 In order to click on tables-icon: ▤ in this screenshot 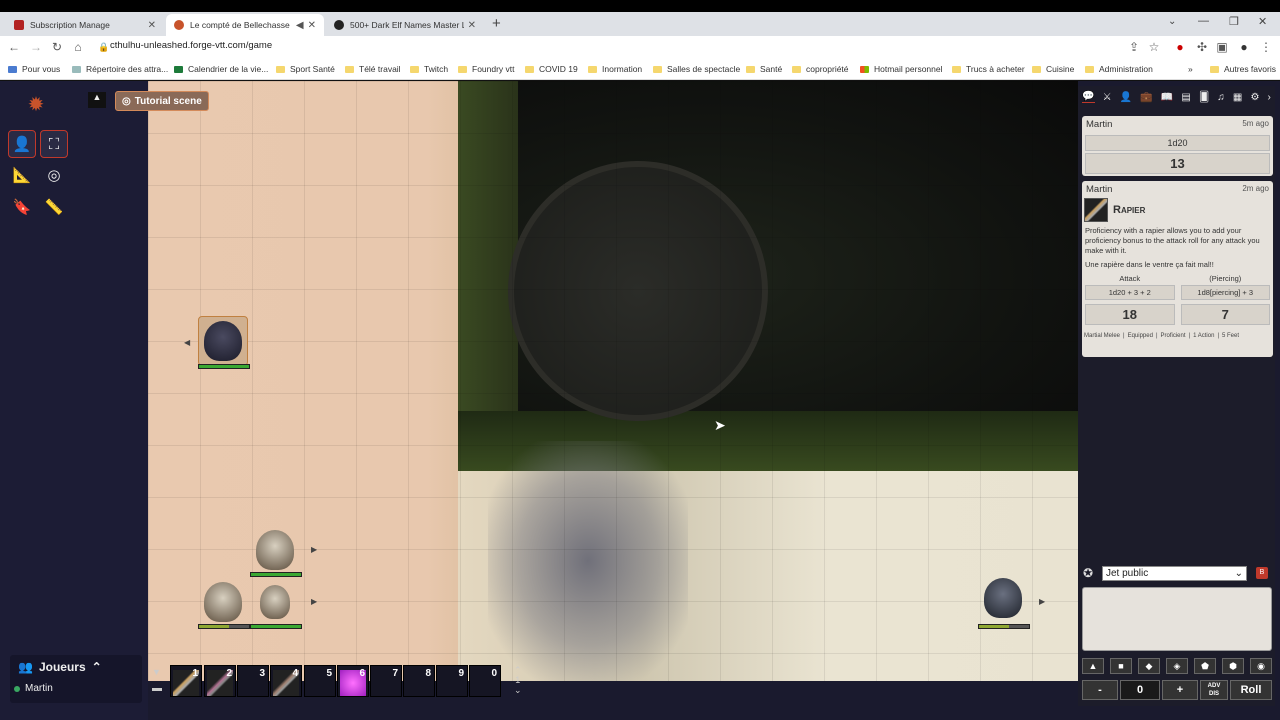, I will do `click(1185, 97)`.